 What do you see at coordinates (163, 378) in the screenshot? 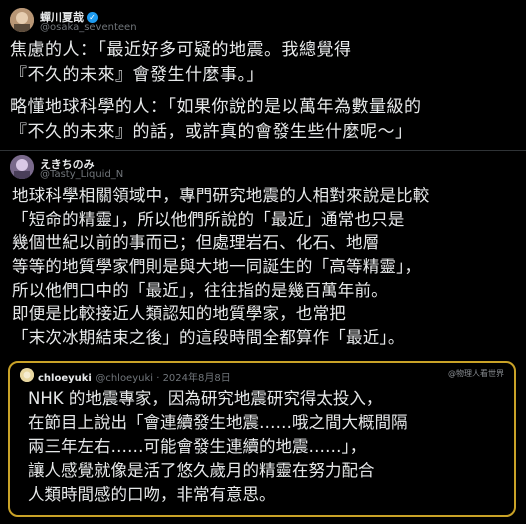
I see `quoted-handle-date: @chloeyuki · 2024年8月8日` at bounding box center [163, 378].